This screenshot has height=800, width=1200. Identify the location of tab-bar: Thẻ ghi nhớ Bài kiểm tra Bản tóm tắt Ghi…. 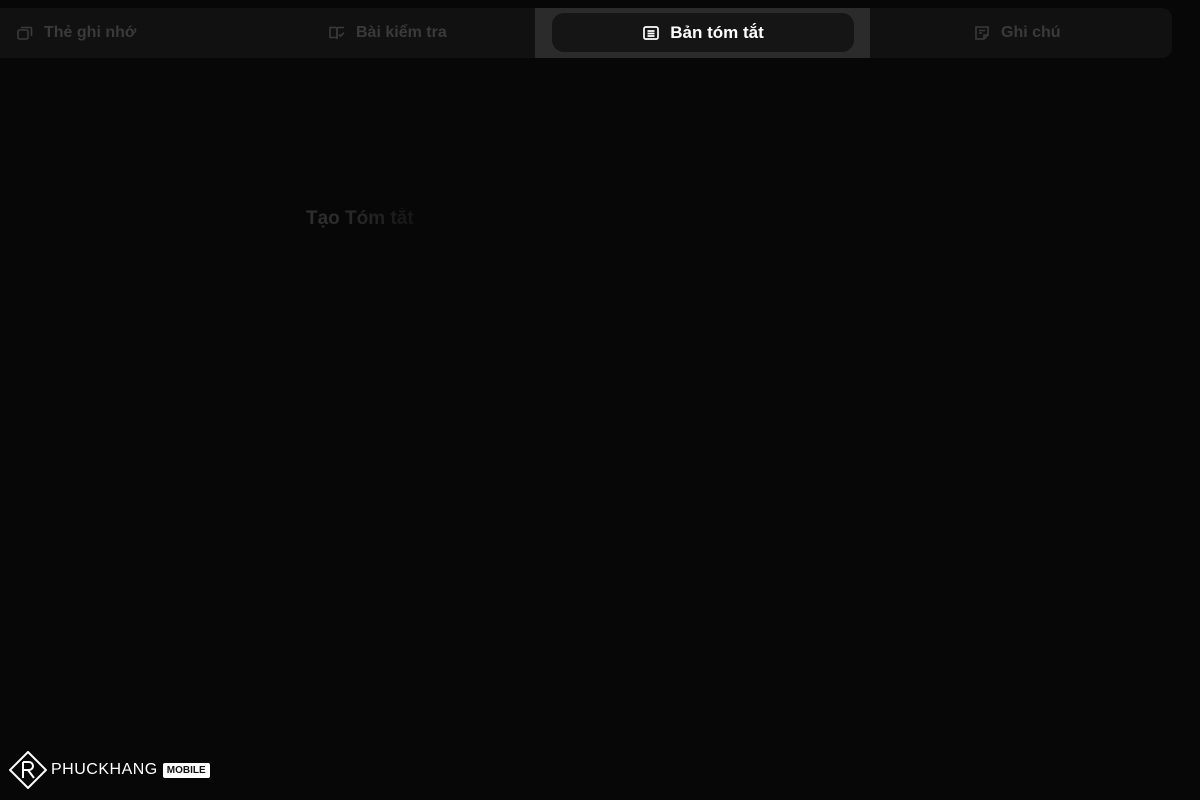
(586, 33).